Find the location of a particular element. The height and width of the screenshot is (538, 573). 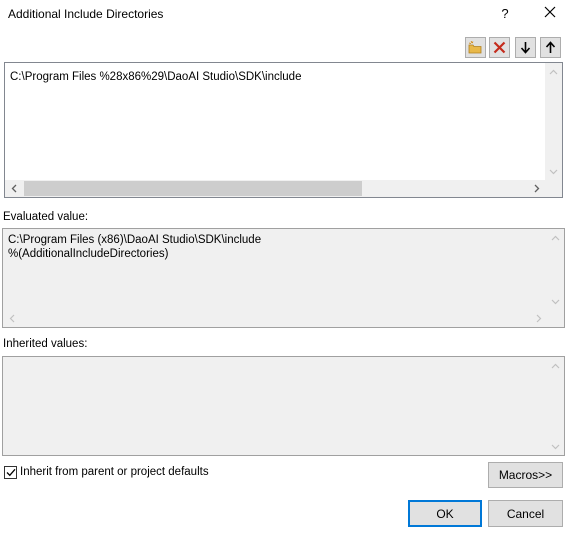

horizontal-scroll-thumb is located at coordinates (193, 188).